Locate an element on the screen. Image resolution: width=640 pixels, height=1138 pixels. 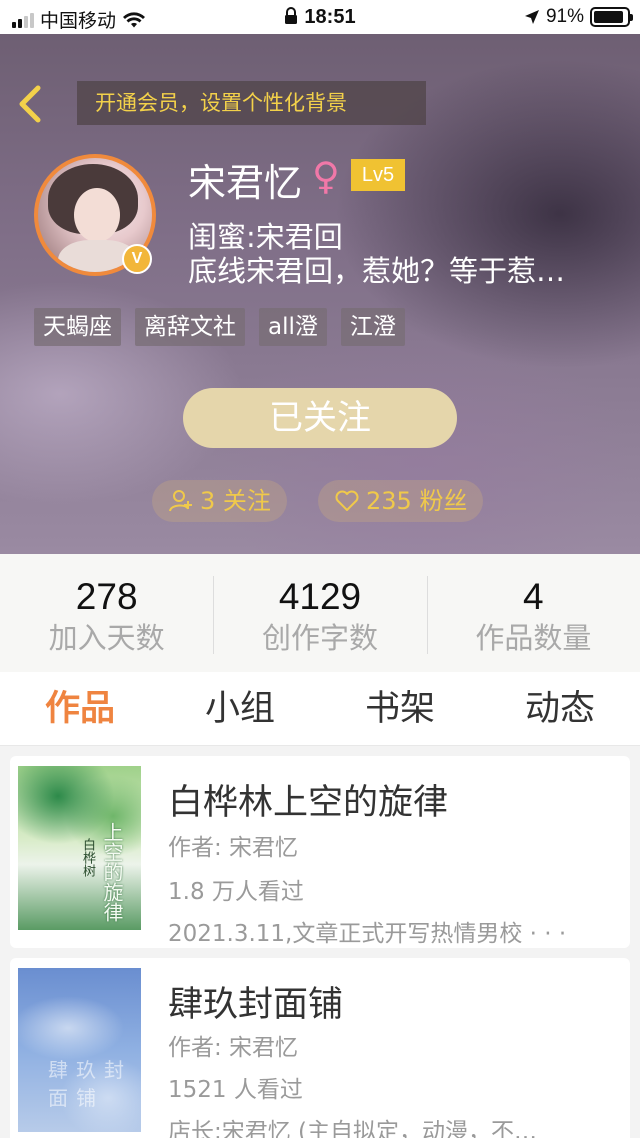
user-name: 宋君忆 is located at coordinates (245, 183).